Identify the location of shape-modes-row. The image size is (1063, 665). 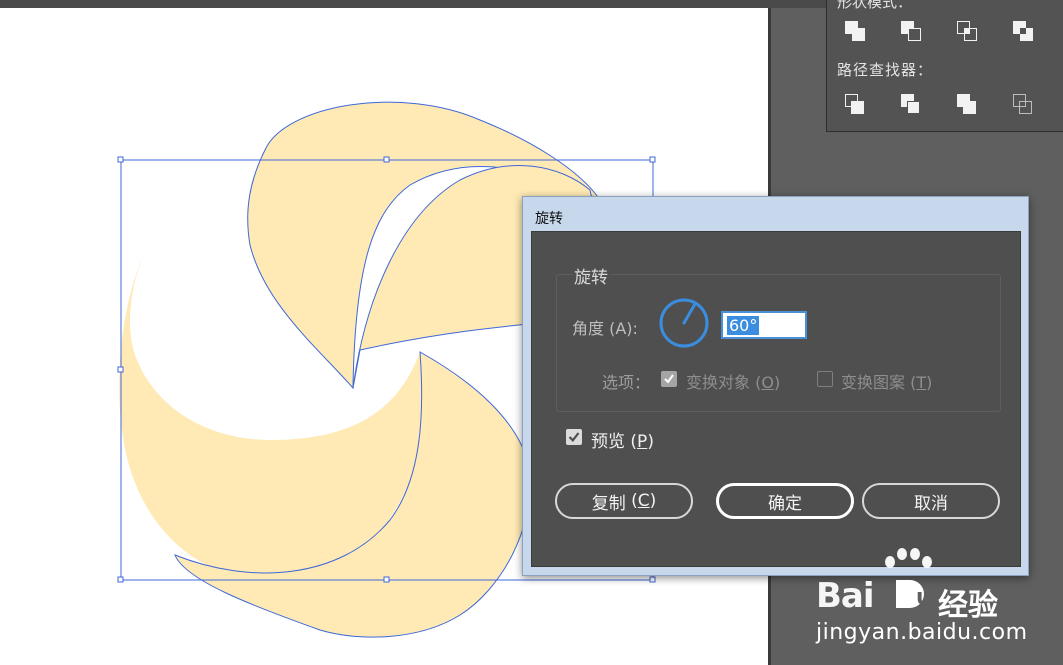
(943, 29).